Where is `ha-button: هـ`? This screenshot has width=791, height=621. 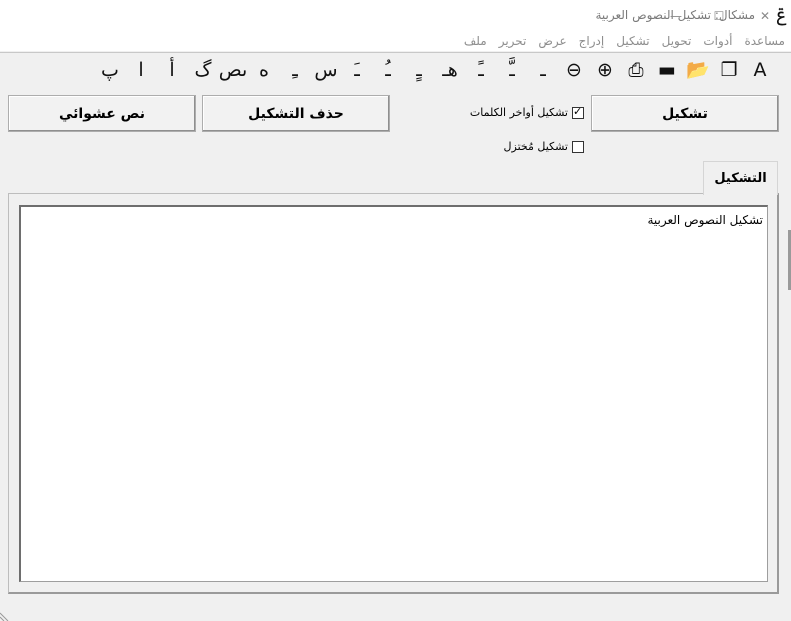 ha-button: هـ is located at coordinates (450, 70).